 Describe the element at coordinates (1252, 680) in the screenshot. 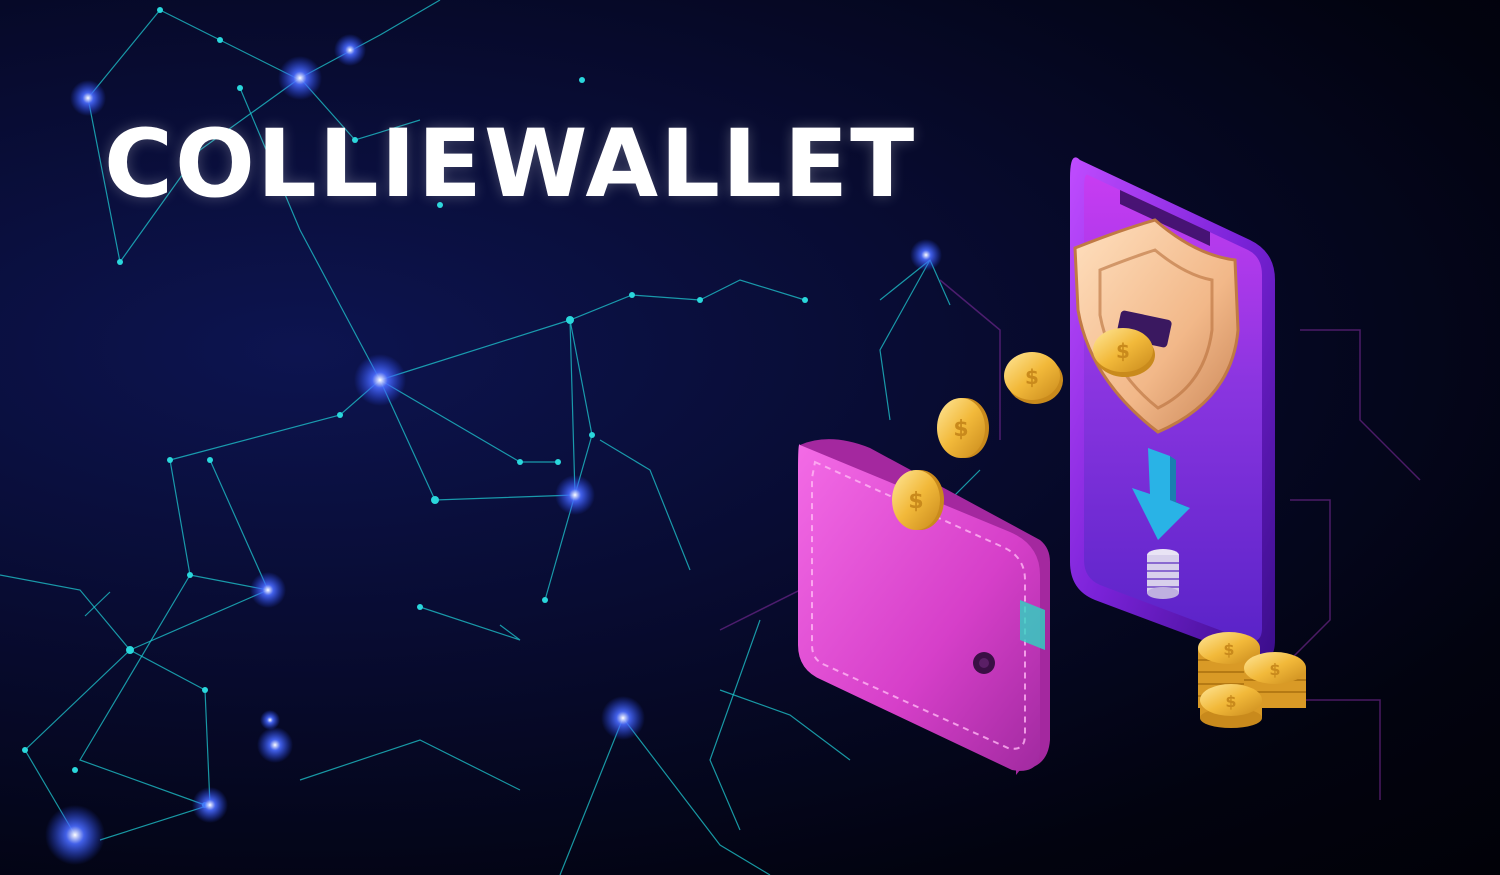

I see `coin-stacks: $ $ $` at that location.